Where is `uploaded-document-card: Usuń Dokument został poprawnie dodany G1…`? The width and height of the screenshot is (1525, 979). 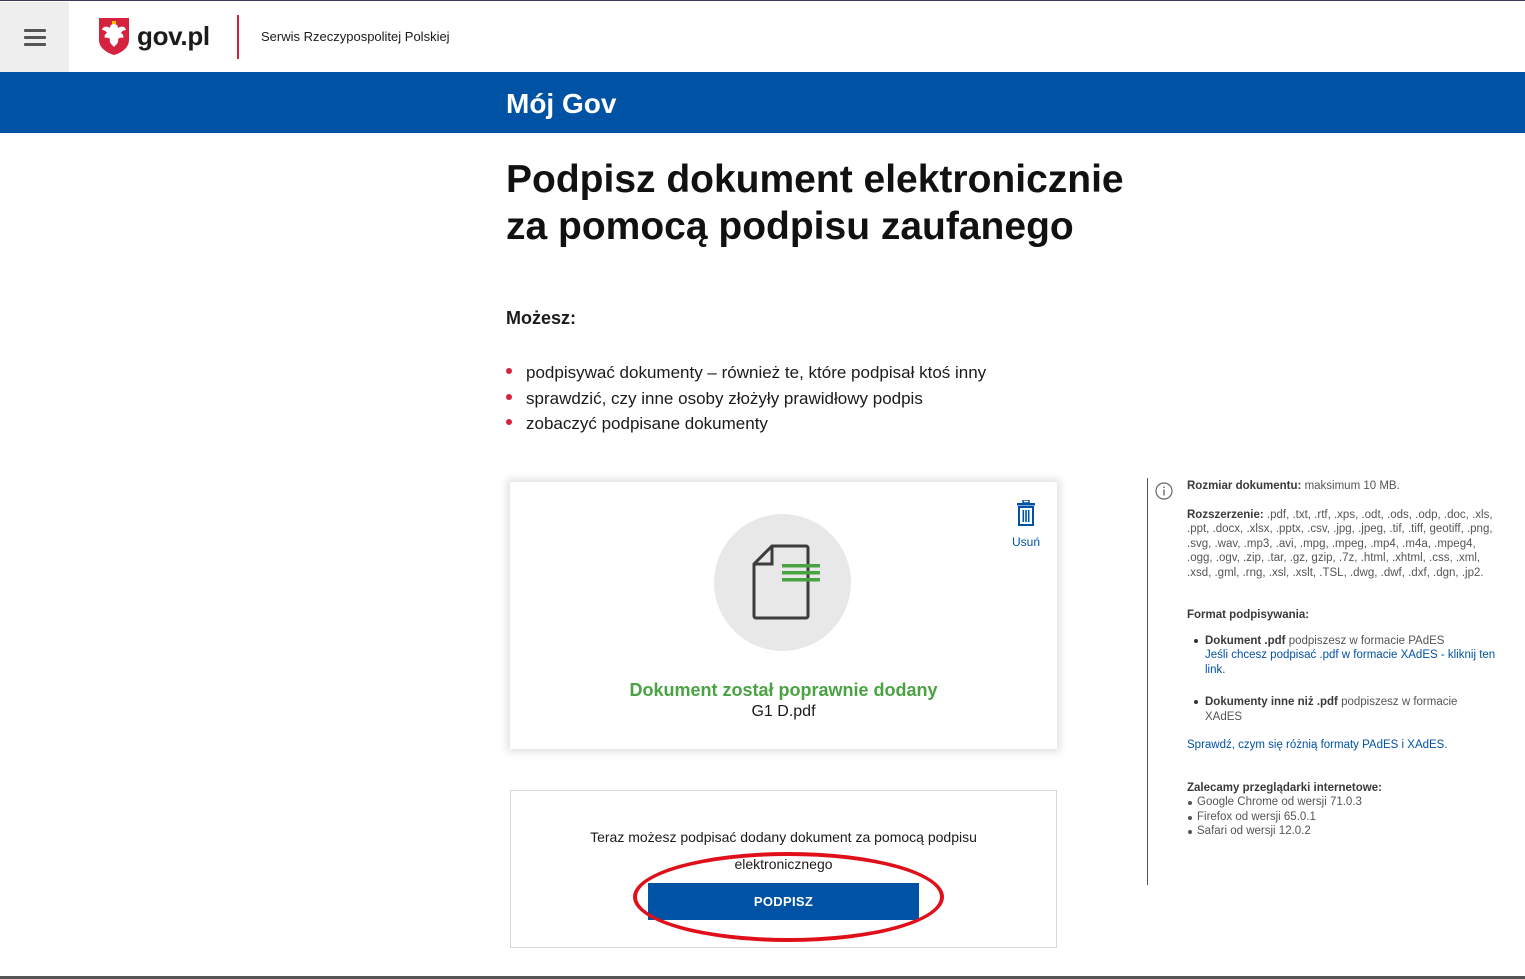
uploaded-document-card: Usuń Dokument został poprawnie dodany G1… is located at coordinates (783, 615).